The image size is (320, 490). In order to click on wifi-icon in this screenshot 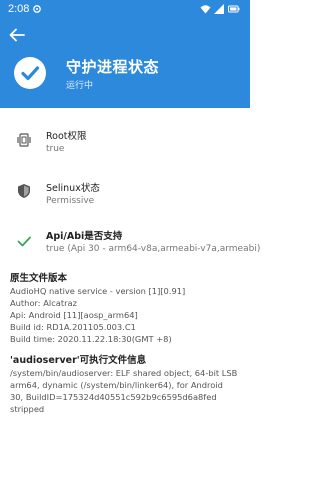, I will do `click(205, 9)`.